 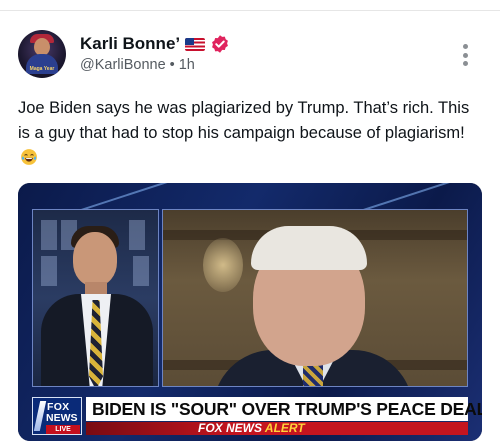 What do you see at coordinates (195, 44) in the screenshot?
I see `us-flag-icon` at bounding box center [195, 44].